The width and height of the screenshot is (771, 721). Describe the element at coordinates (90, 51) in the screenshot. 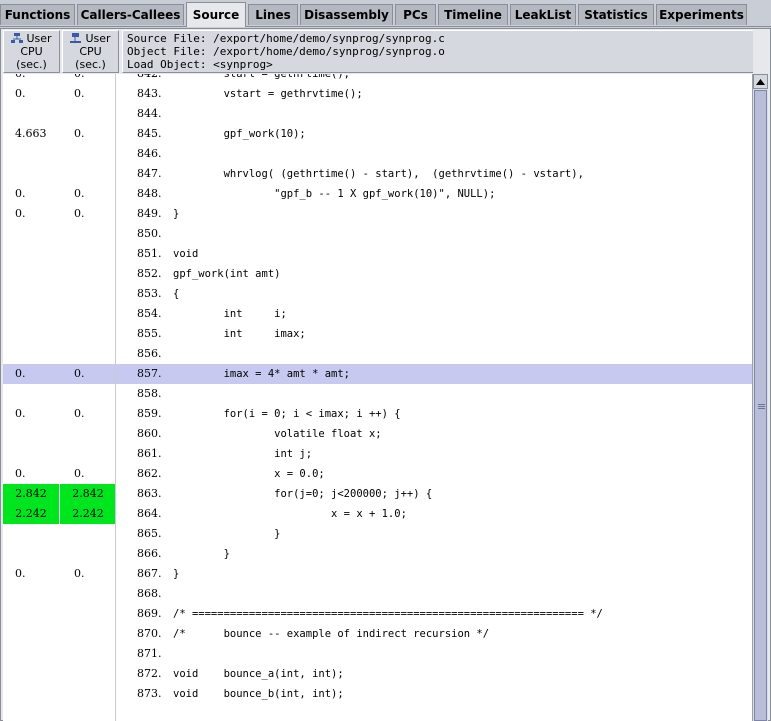

I see `column-header-inclusive-user-cpu: User CPU (sec.)` at that location.